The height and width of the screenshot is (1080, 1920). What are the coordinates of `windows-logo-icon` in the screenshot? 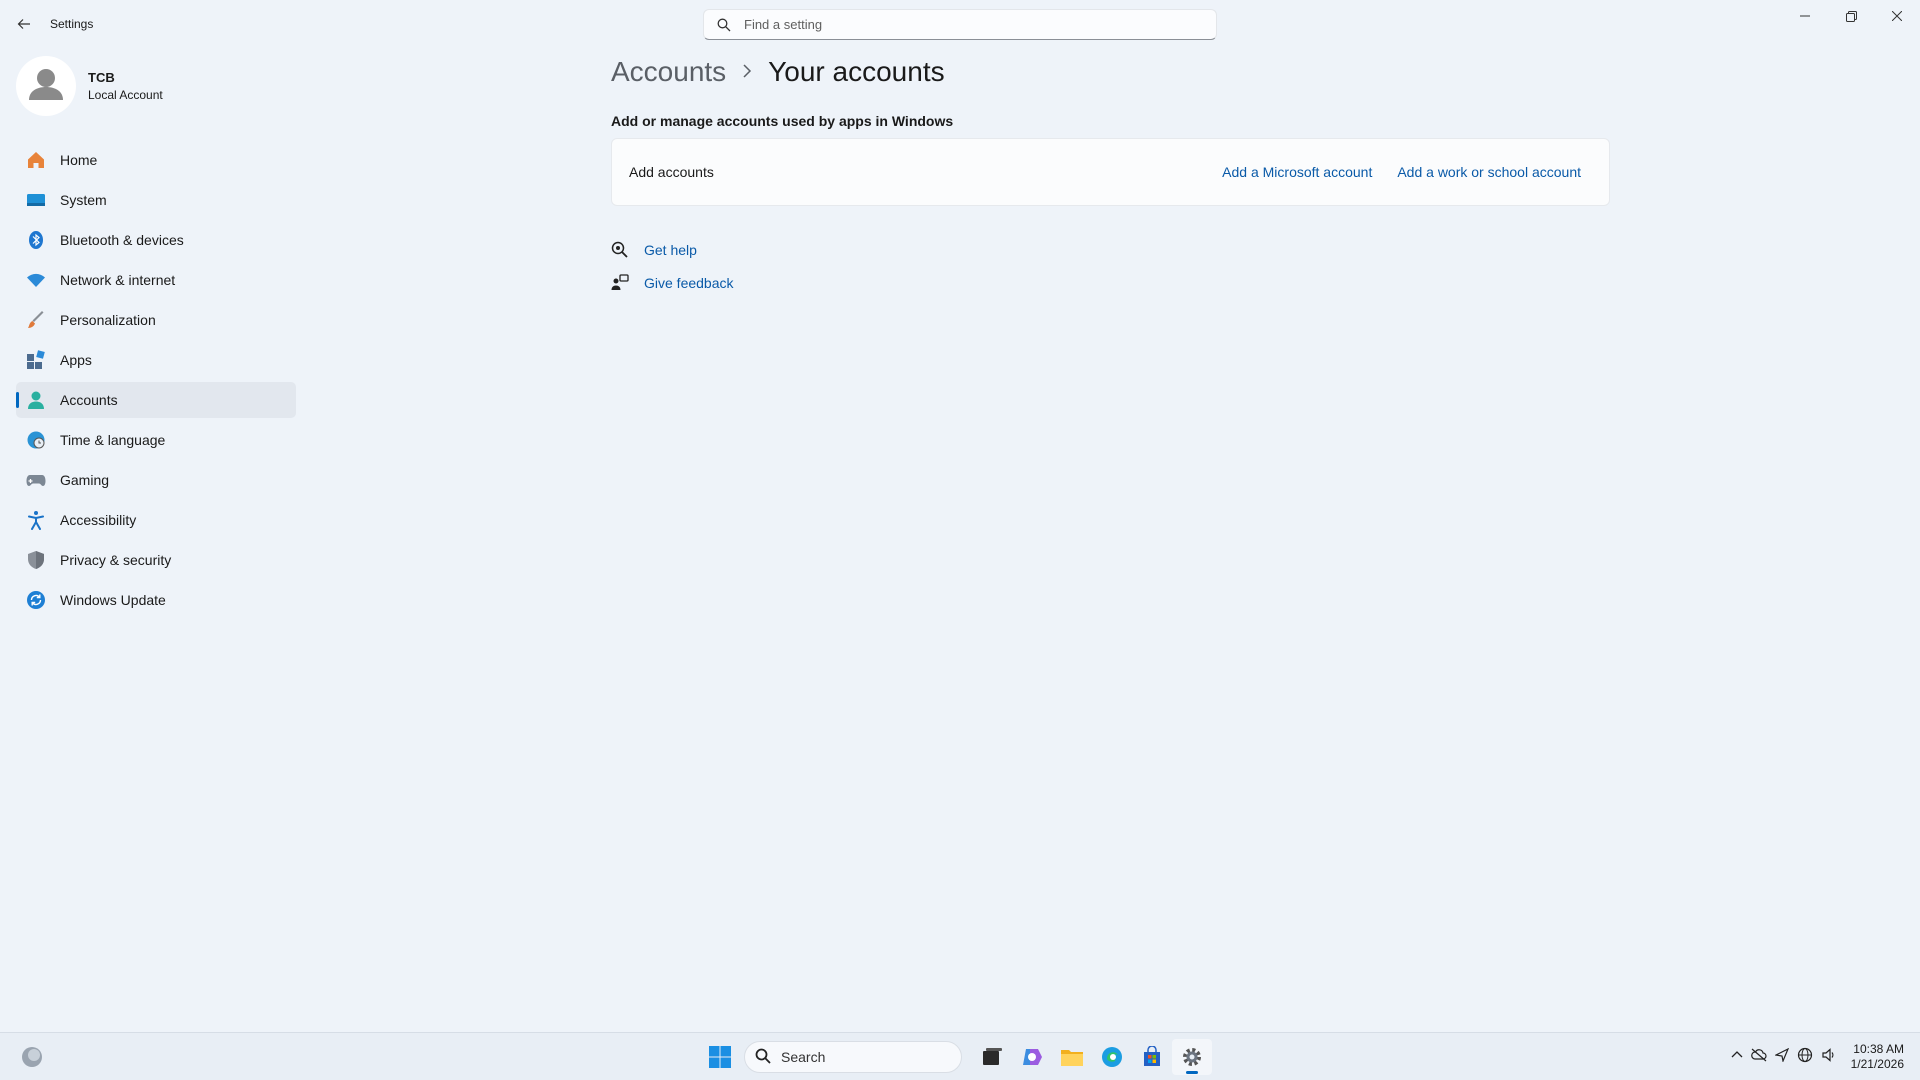 It's located at (720, 1057).